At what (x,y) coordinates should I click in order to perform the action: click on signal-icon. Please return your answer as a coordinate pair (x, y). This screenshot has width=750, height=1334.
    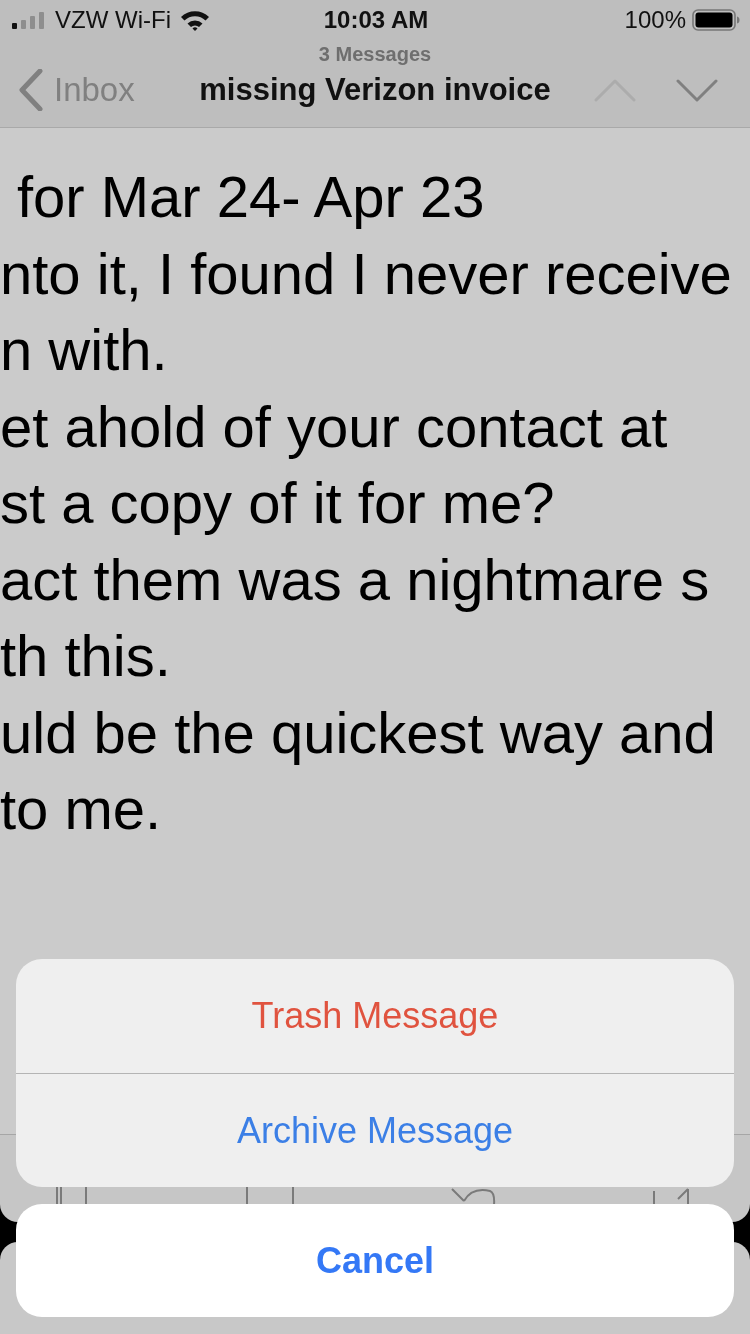
    Looking at the image, I should click on (29, 20).